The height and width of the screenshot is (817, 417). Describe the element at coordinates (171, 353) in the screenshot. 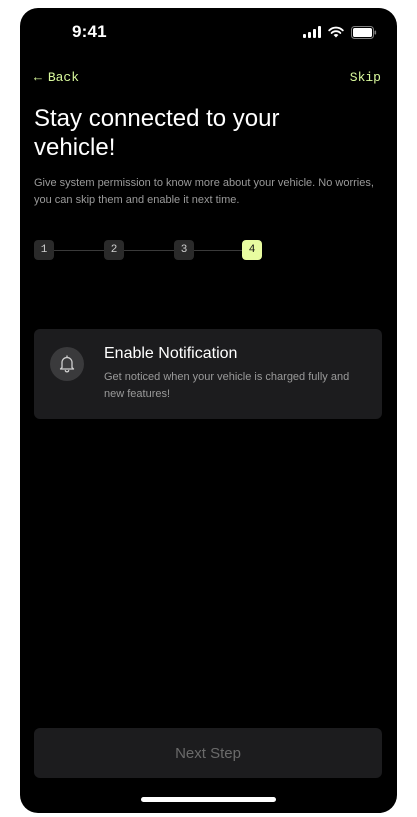

I see `card-title: Enable Notification` at that location.